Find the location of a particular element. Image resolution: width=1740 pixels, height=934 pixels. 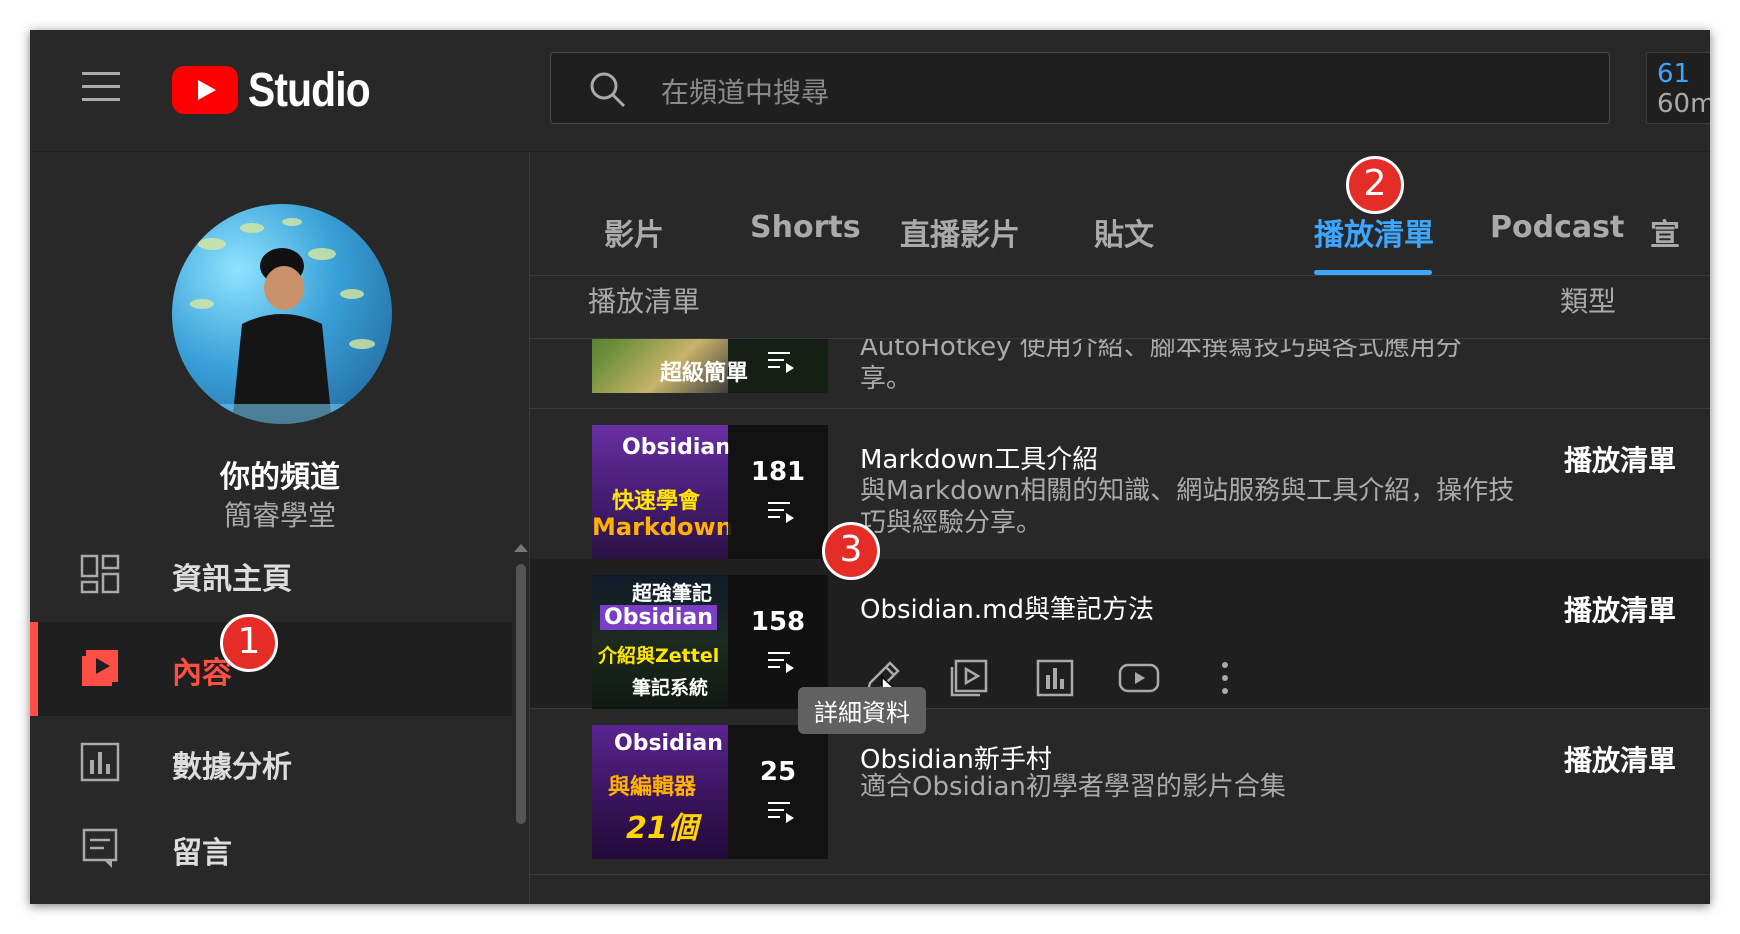

playlist-thumbnail: Obsidian 與編輯器 21個 25 is located at coordinates (710, 792).